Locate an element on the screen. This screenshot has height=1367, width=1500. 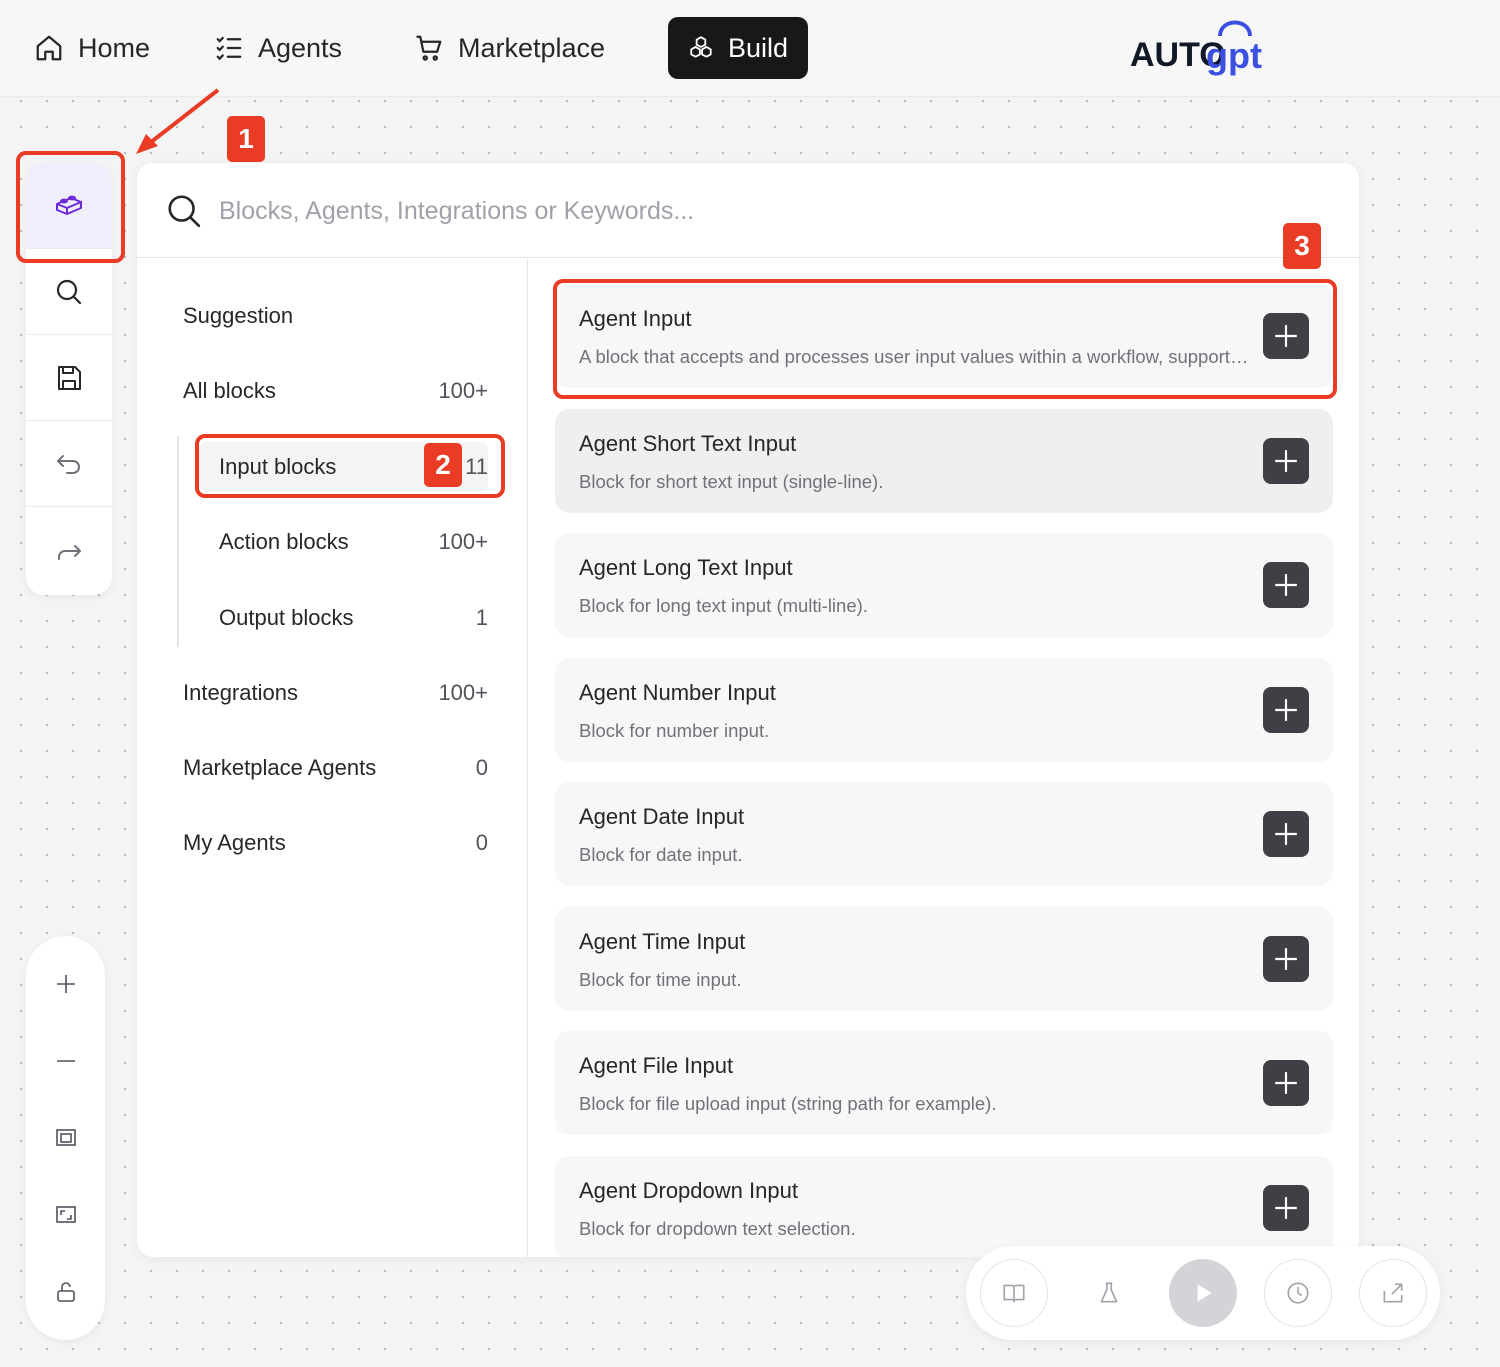
block-description: Block for dropdown text selection. is located at coordinates (717, 1228).